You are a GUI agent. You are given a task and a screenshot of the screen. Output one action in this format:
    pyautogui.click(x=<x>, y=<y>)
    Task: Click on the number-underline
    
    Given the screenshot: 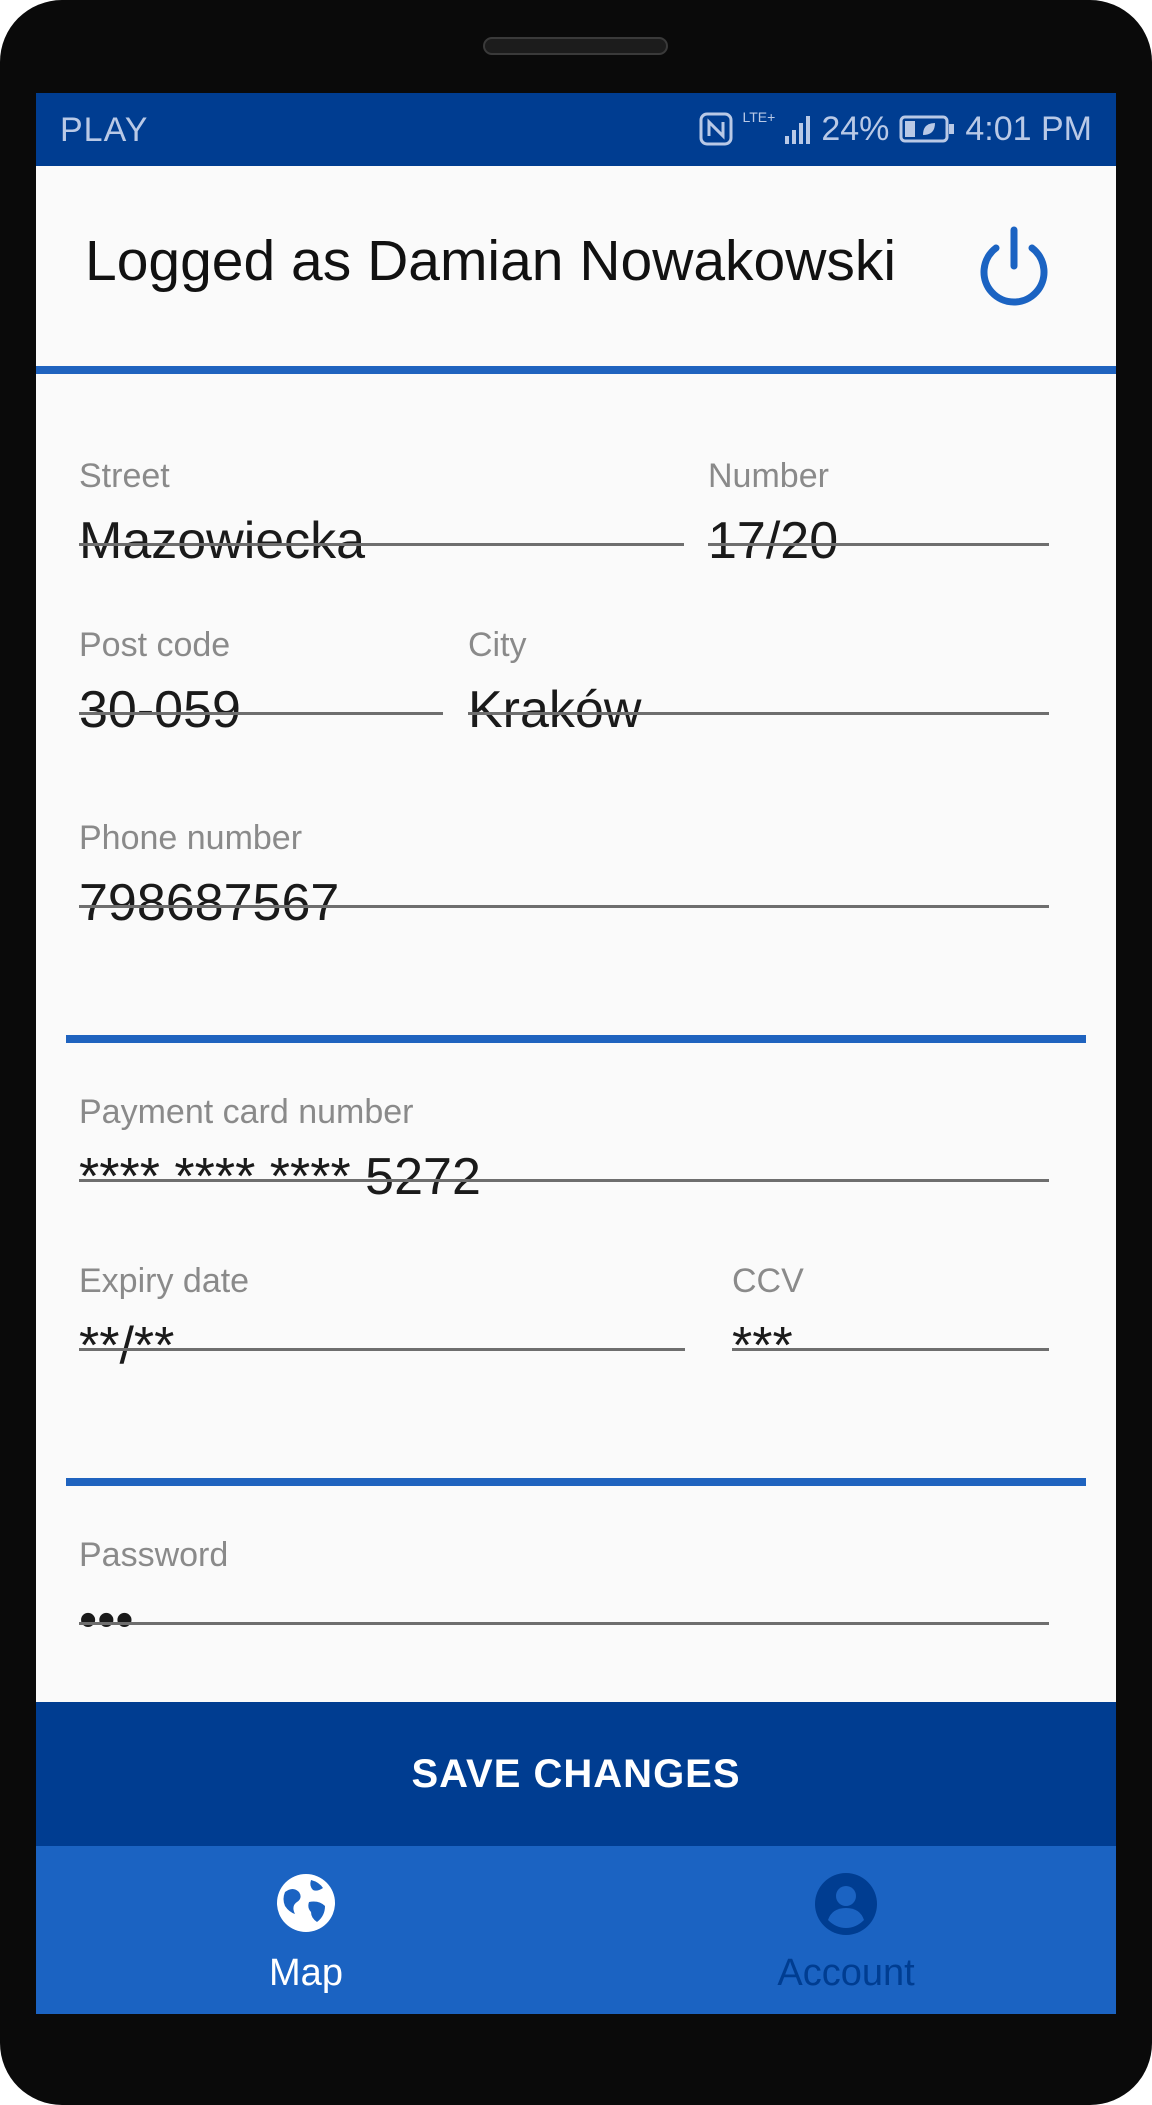 What is the action you would take?
    pyautogui.click(x=878, y=544)
    